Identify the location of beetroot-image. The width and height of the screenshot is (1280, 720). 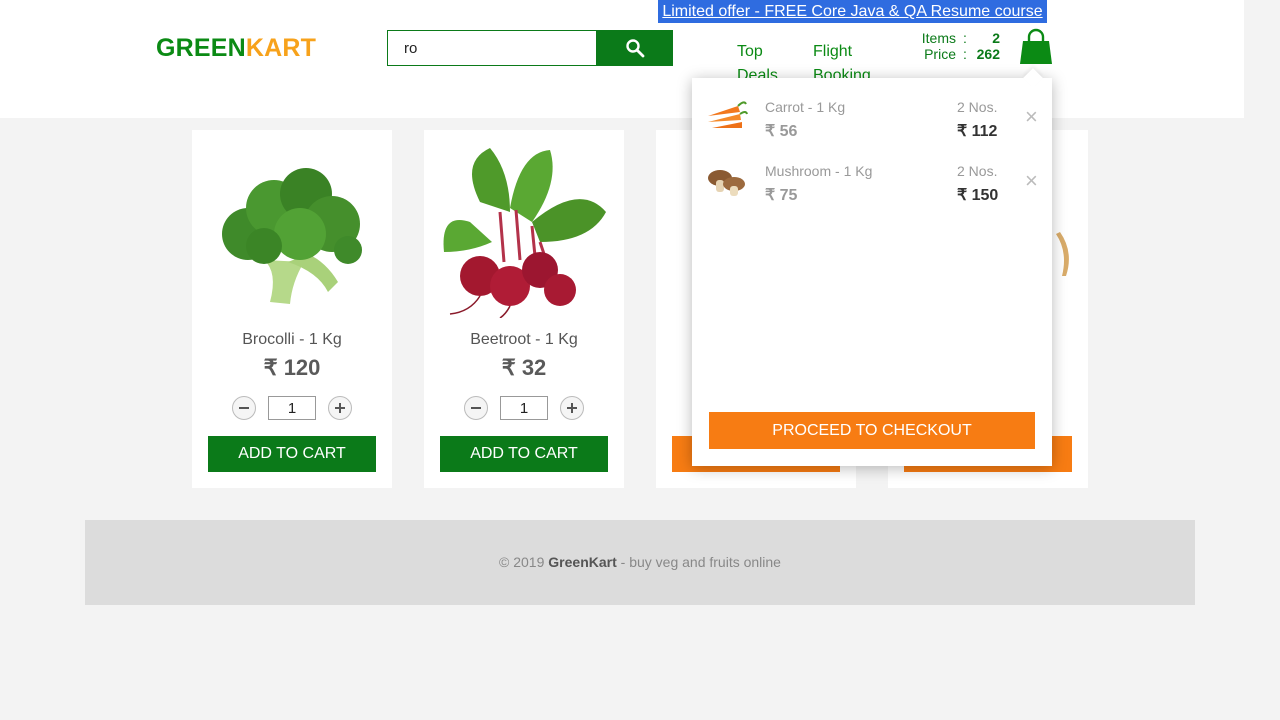
(524, 233).